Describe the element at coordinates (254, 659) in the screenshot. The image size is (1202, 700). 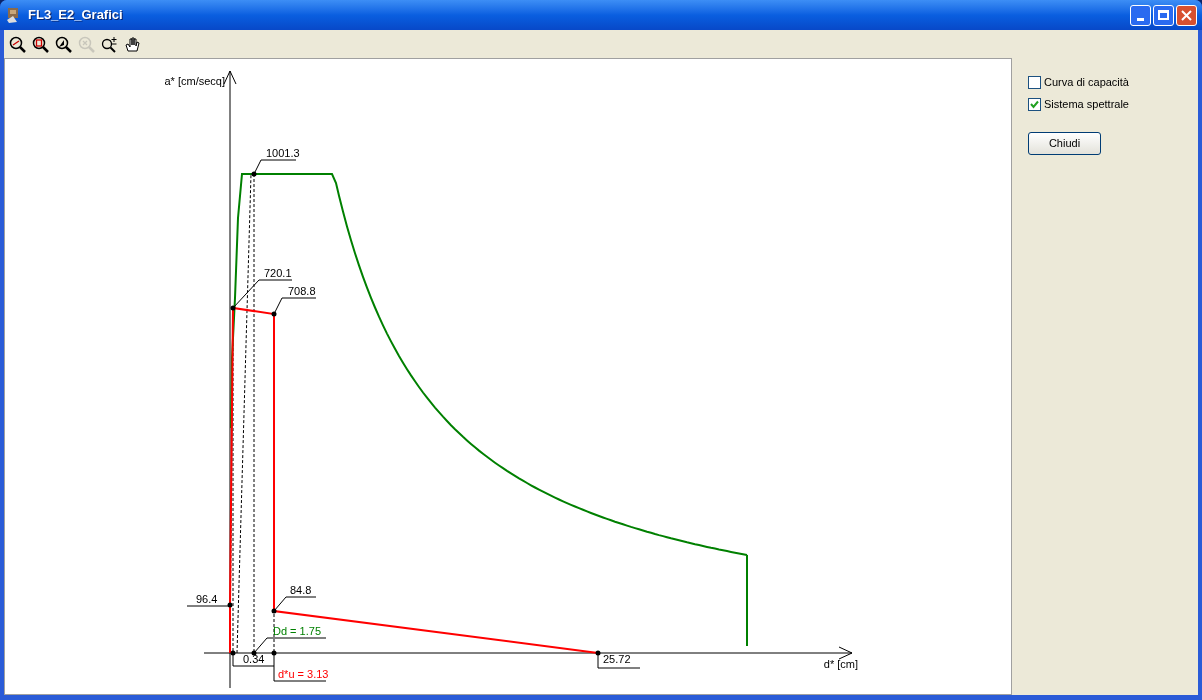
I see `point-label: 0.34` at that location.